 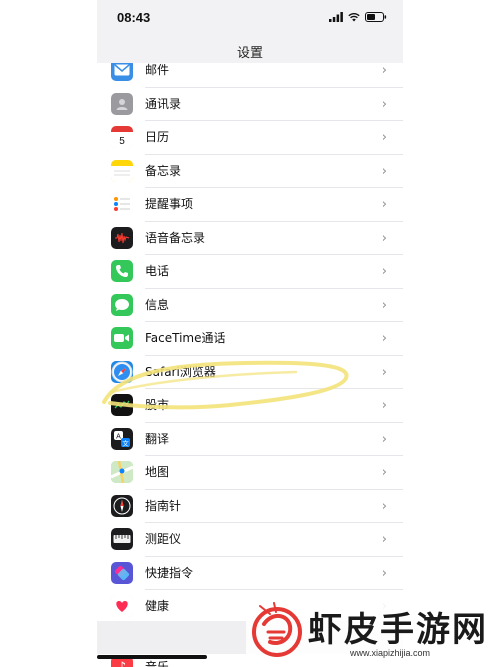 I want to click on settings-row-label: 指南针, so click(x=163, y=505).